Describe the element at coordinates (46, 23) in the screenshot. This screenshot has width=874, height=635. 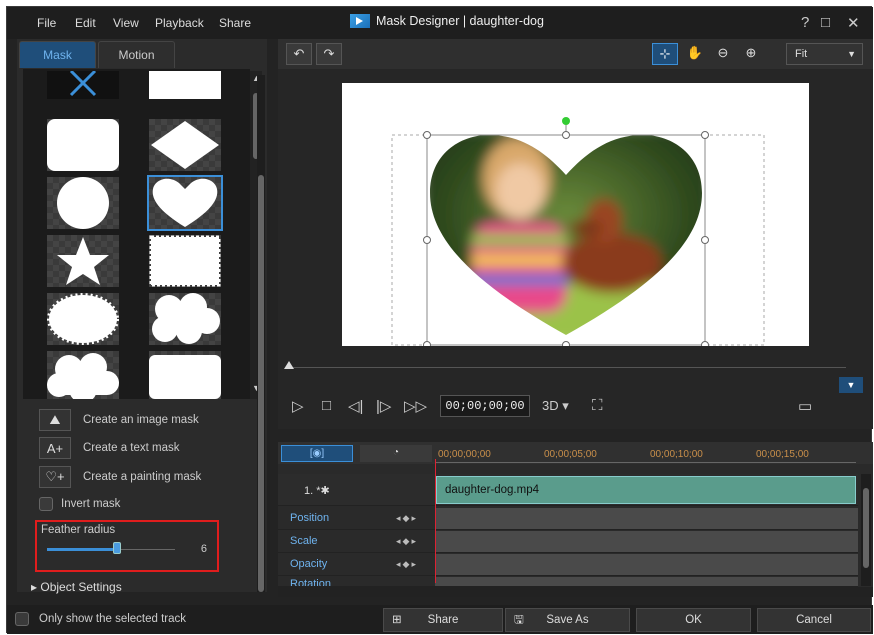
I see `menu-file: File` at that location.